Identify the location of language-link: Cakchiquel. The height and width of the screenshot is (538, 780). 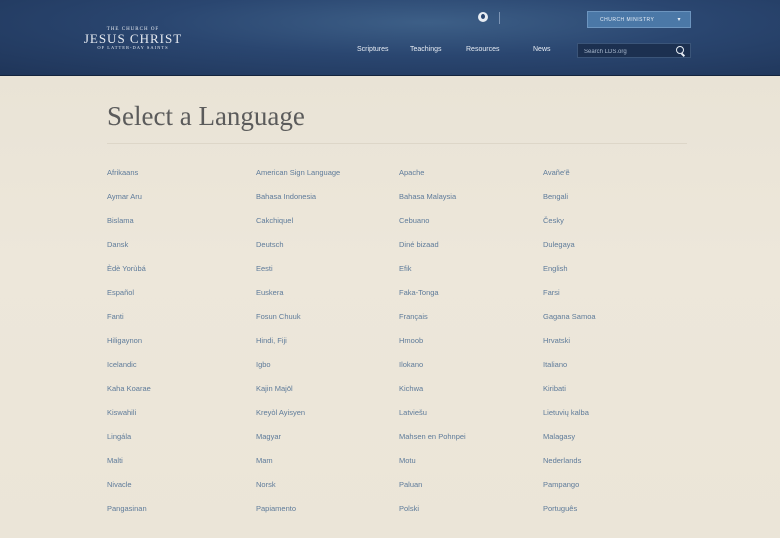
(274, 220).